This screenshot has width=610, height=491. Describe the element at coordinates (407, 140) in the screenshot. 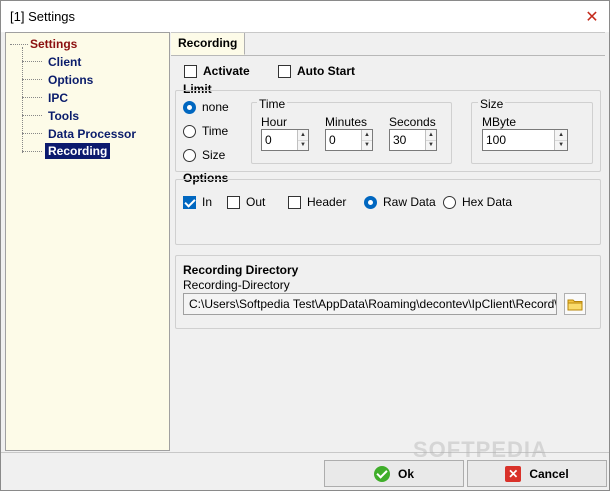

I see `seconds-input` at that location.